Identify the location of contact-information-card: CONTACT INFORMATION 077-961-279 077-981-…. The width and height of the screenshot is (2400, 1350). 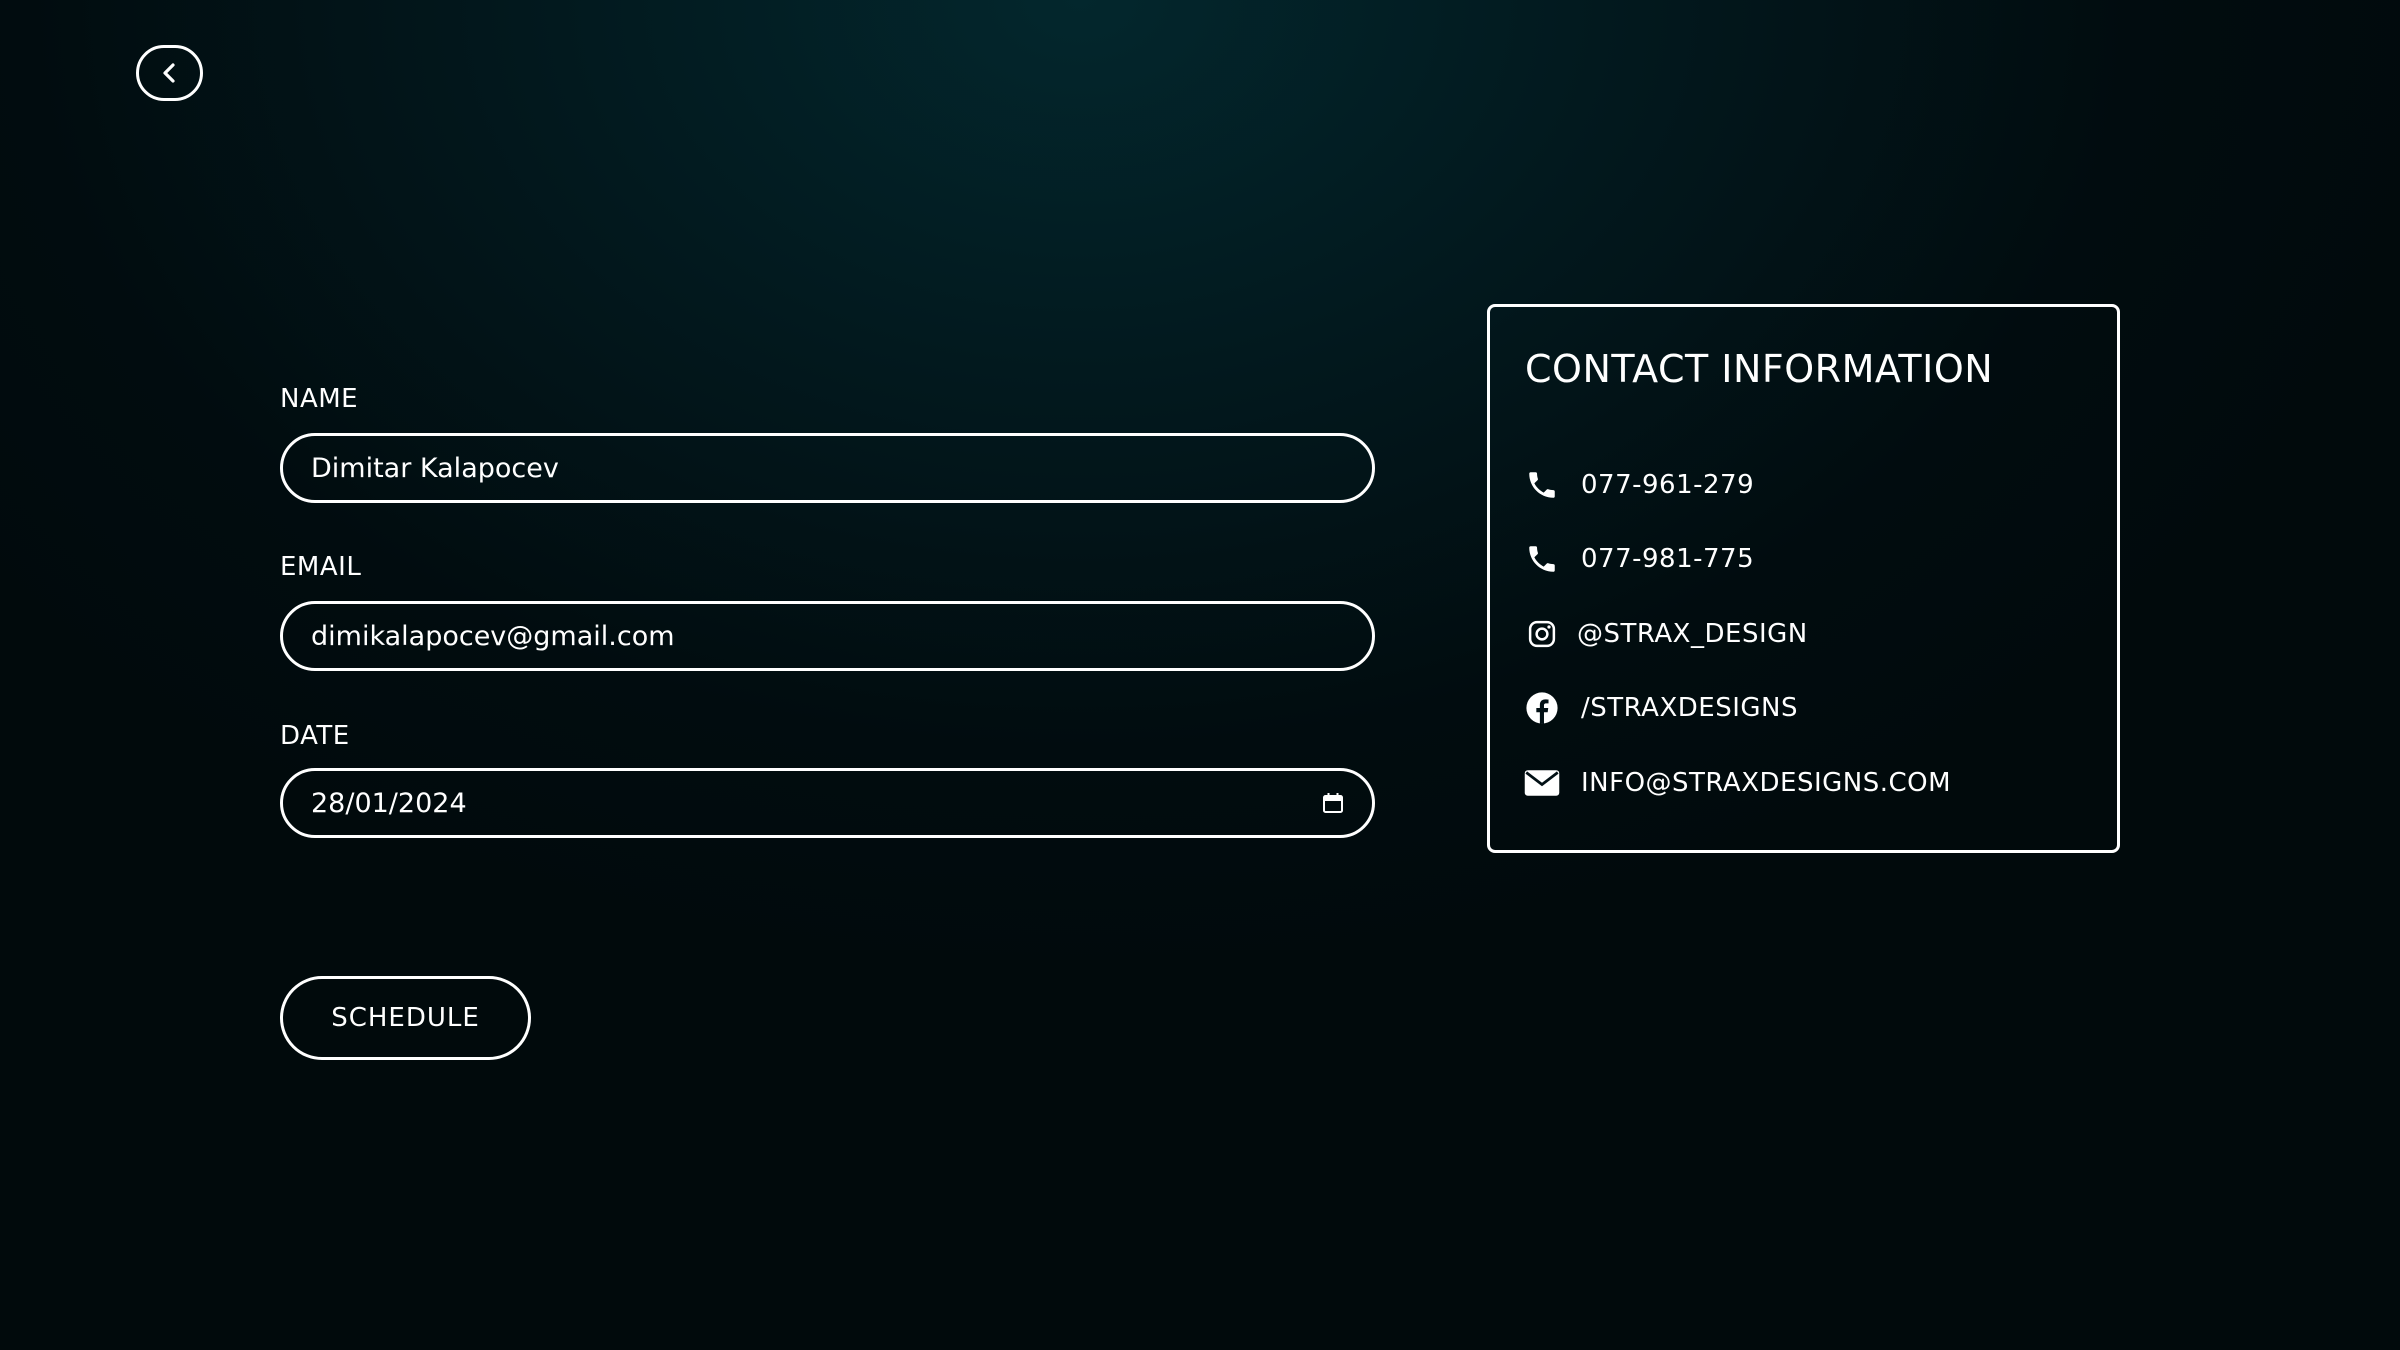
(1803, 578).